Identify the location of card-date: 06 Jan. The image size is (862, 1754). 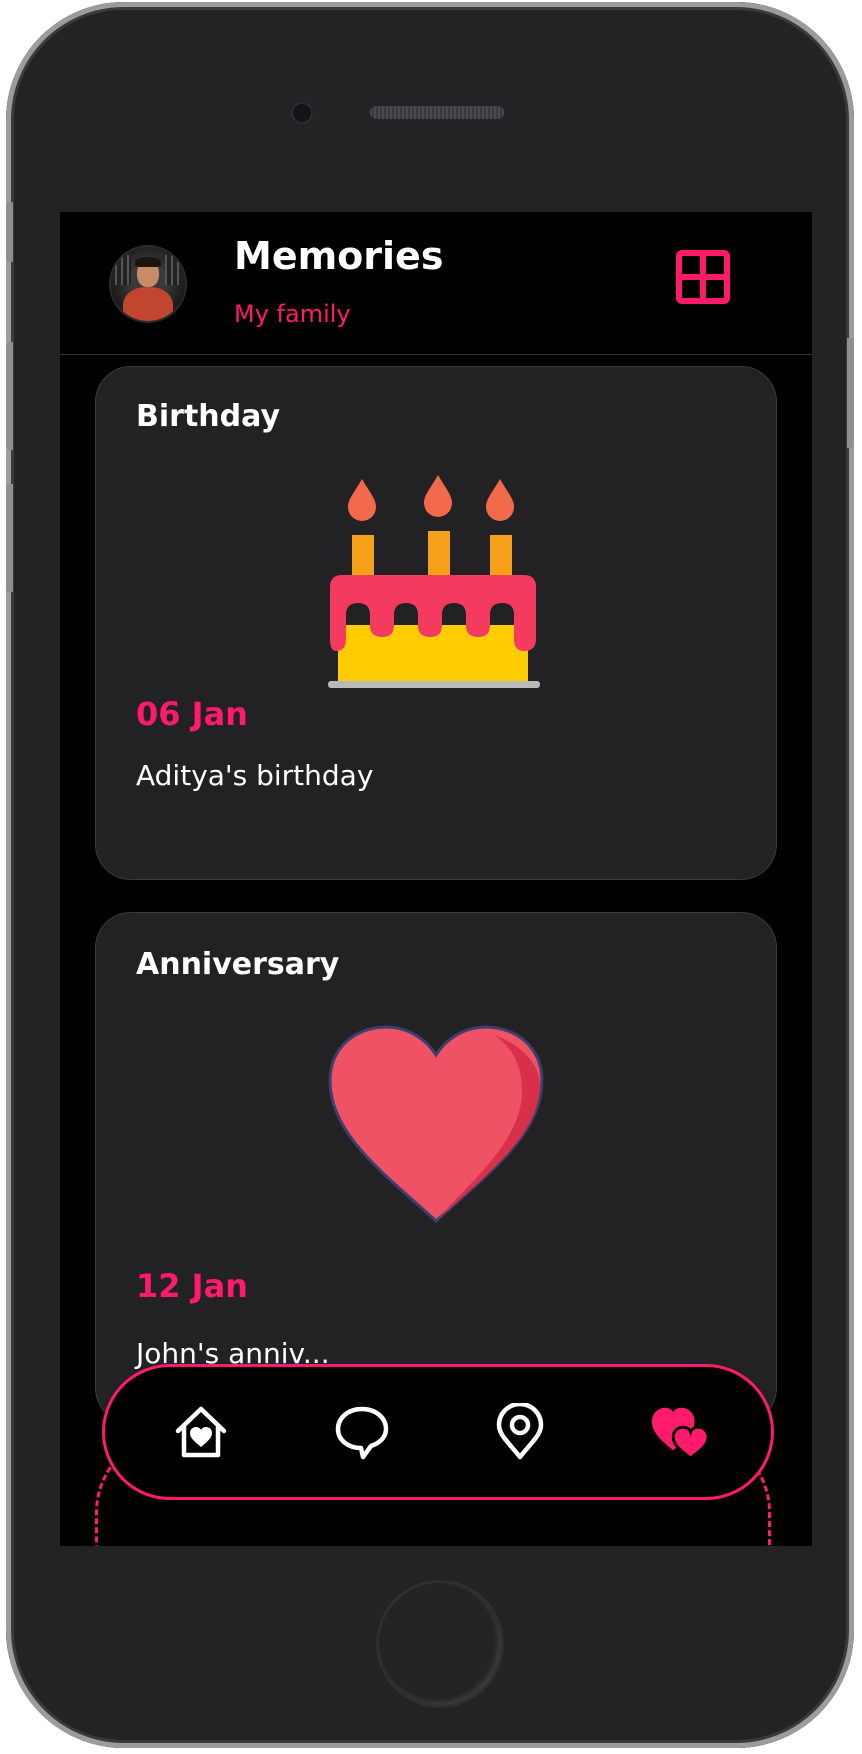
(192, 714).